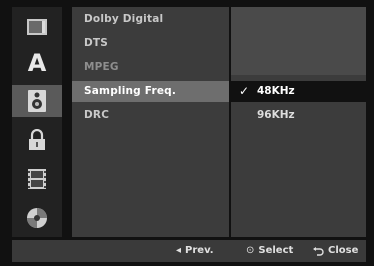 The image size is (374, 266). I want to click on select-hint: ⊙ Select, so click(269, 251).